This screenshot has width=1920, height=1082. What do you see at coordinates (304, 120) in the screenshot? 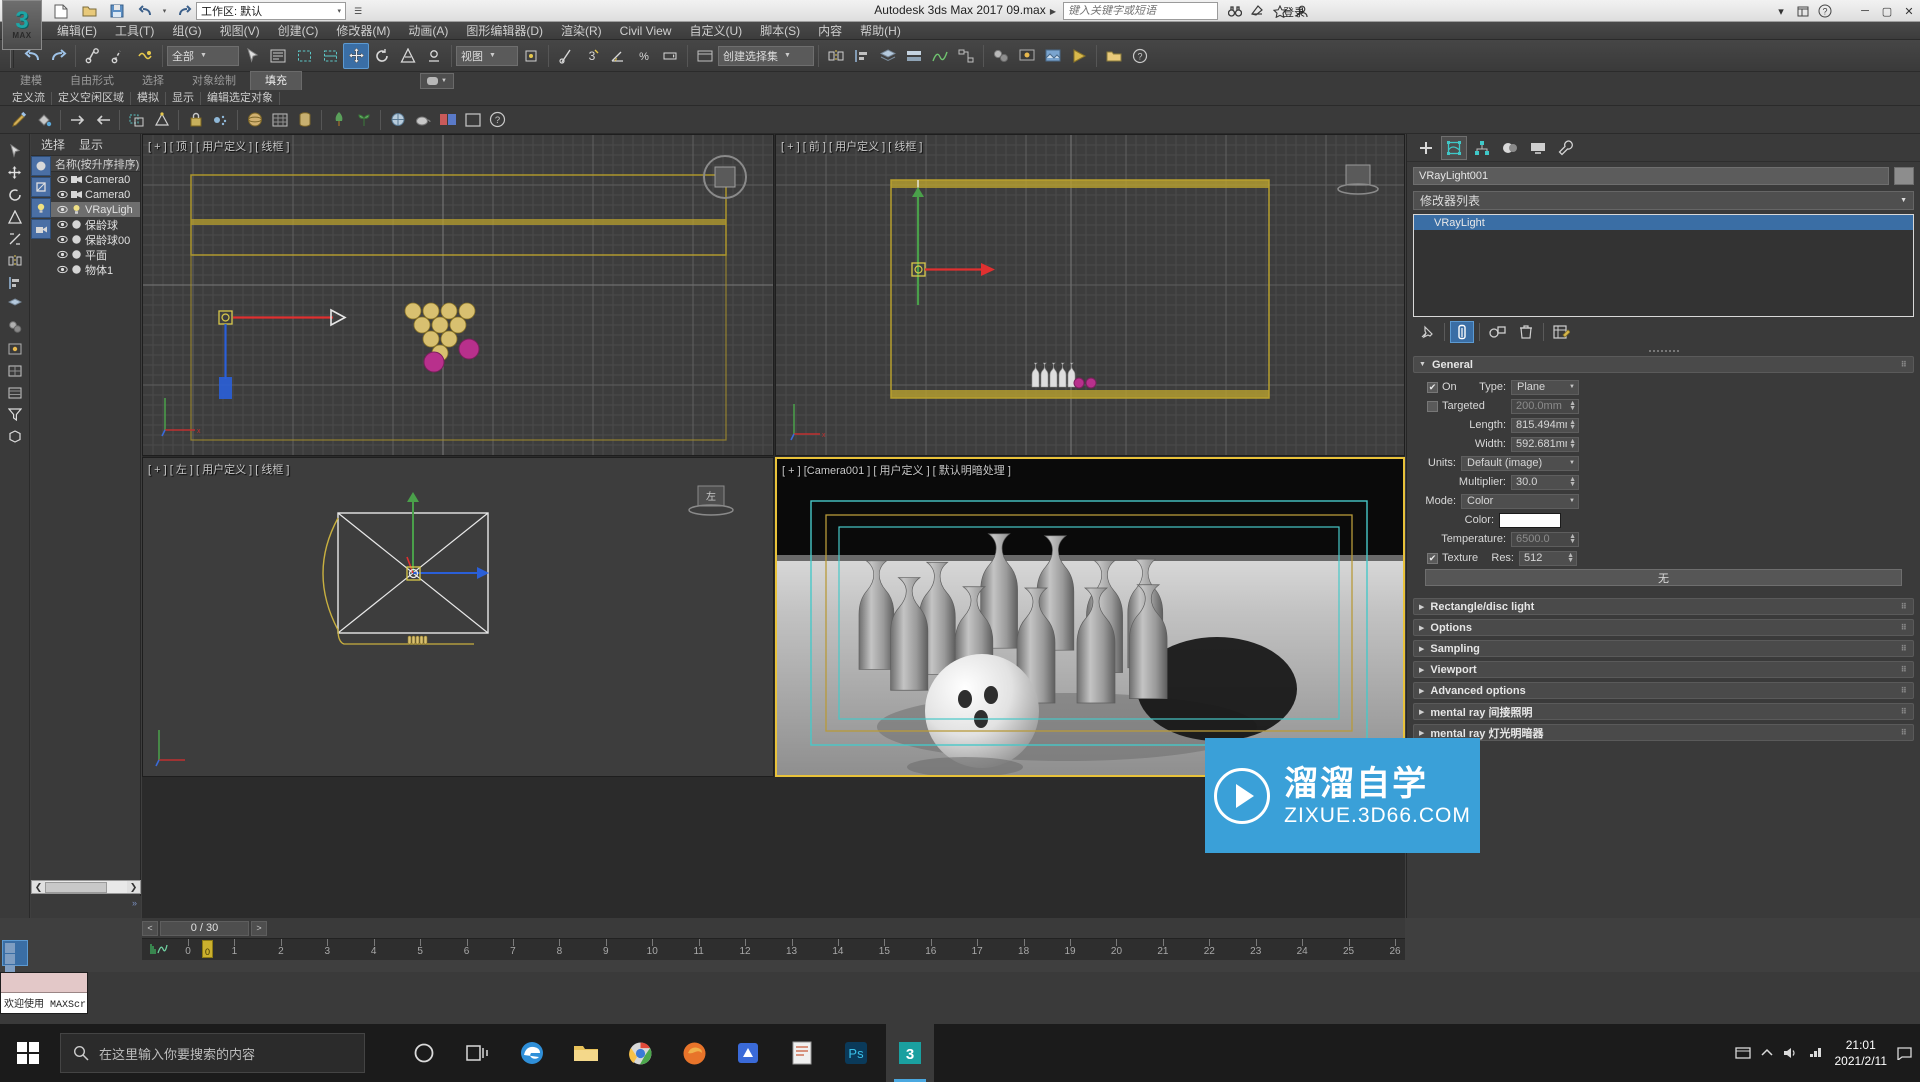
I see `cylinder-object-icon` at bounding box center [304, 120].